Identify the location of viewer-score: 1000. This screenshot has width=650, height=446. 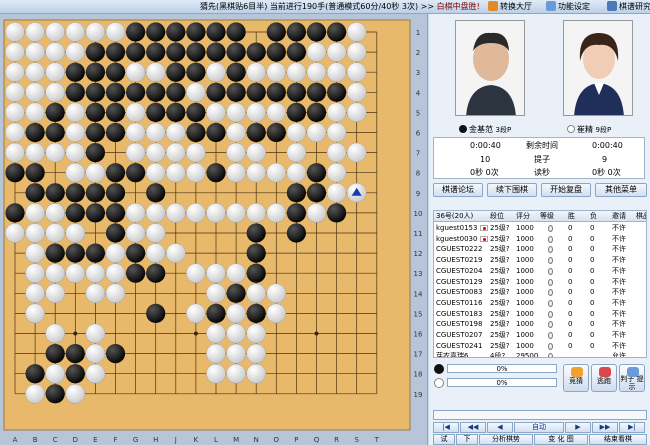
(525, 228).